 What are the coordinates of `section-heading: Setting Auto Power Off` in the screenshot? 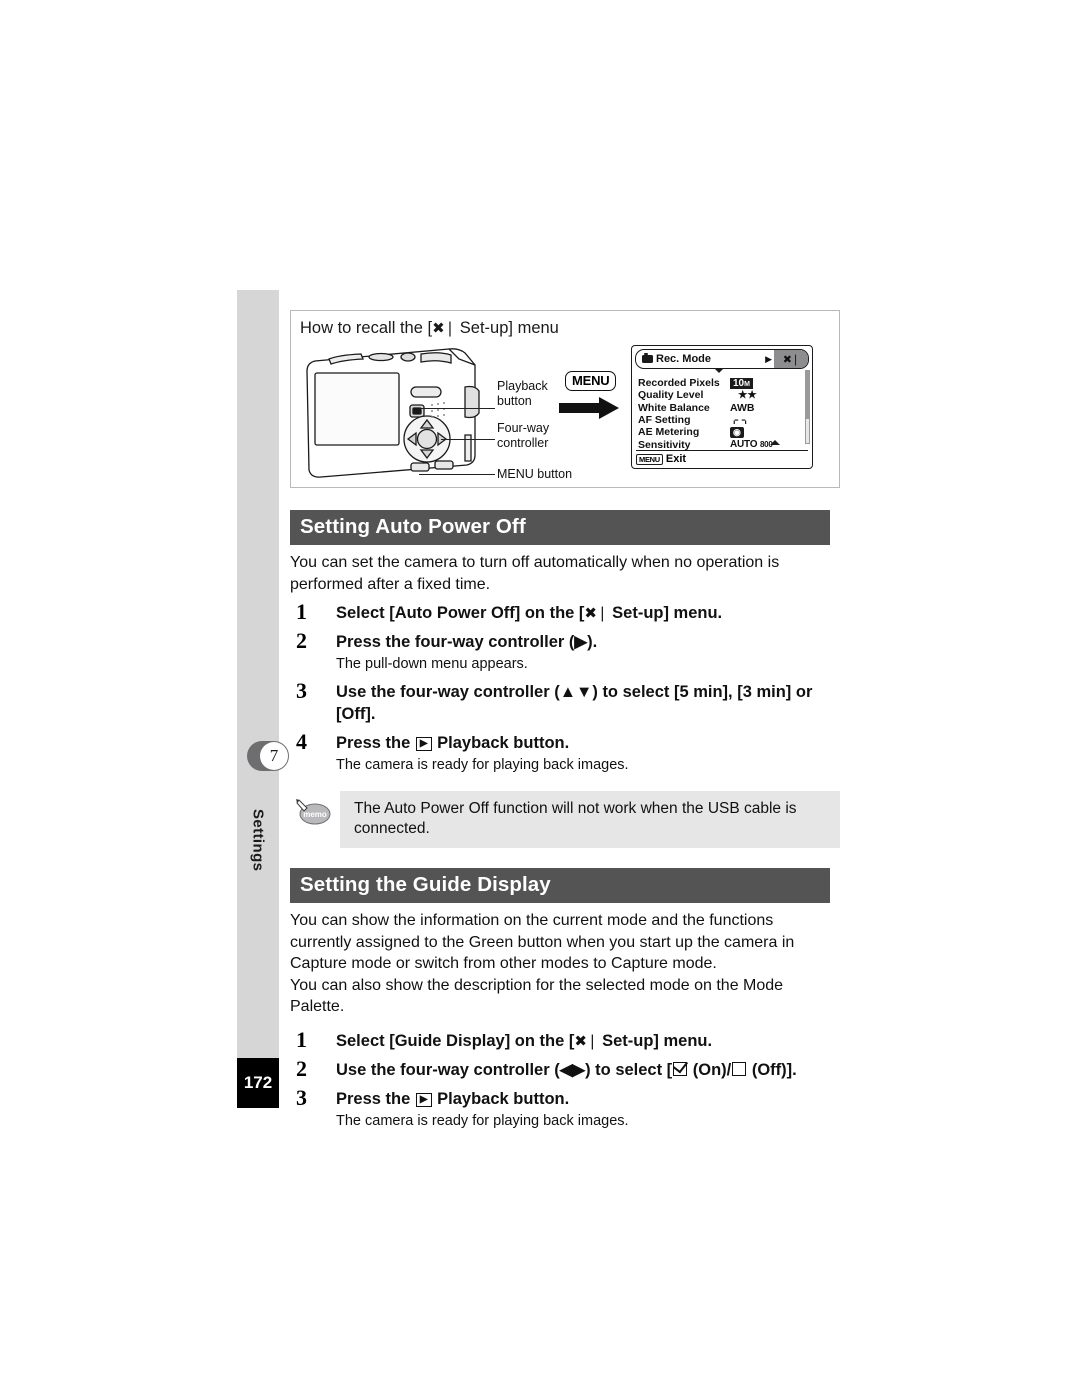 It's located at (560, 527).